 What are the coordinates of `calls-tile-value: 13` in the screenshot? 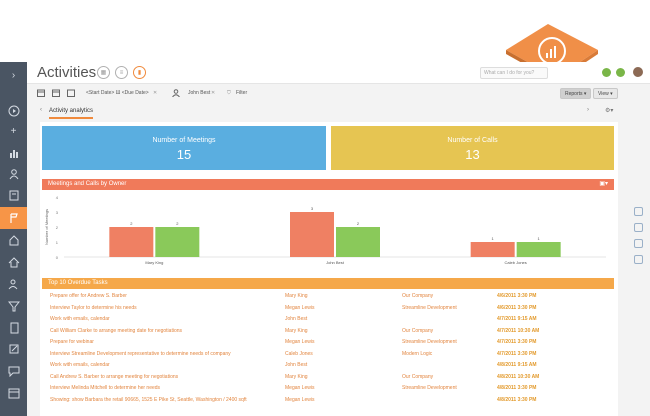 It's located at (472, 154).